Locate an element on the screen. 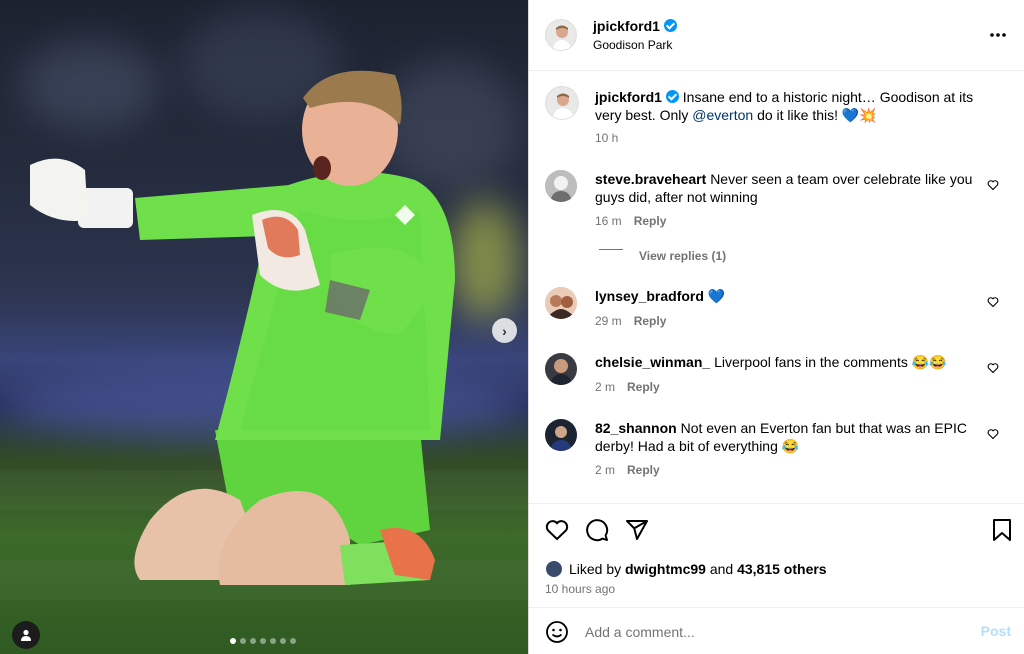 The width and height of the screenshot is (1024, 654). view-replies-button: View replies (1) is located at coordinates (682, 256).